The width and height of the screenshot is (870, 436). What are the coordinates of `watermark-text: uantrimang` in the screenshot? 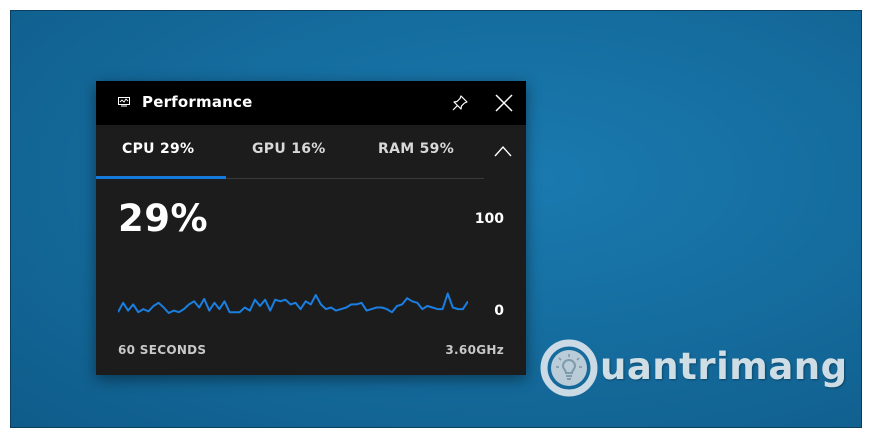 It's located at (724, 366).